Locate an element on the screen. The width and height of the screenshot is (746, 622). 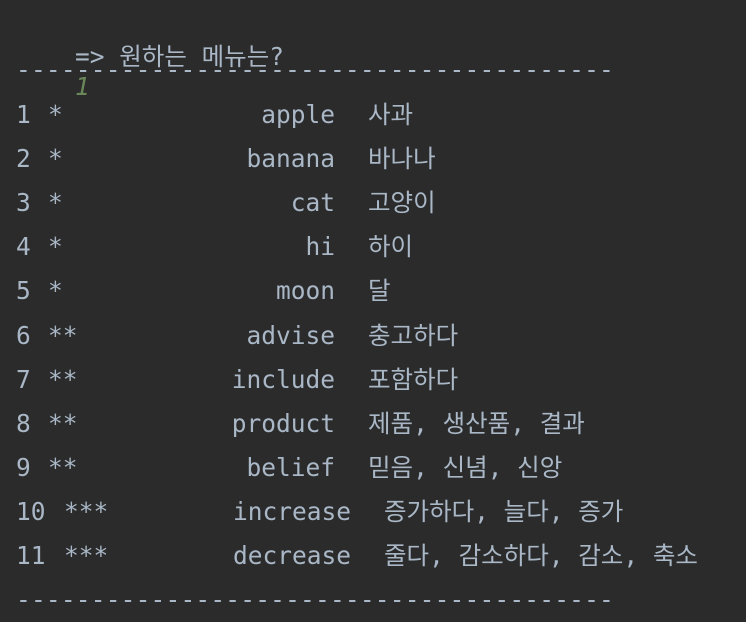
word-row: 10 *** increase 증가하다, 늘다, 증가 is located at coordinates (376, 512).